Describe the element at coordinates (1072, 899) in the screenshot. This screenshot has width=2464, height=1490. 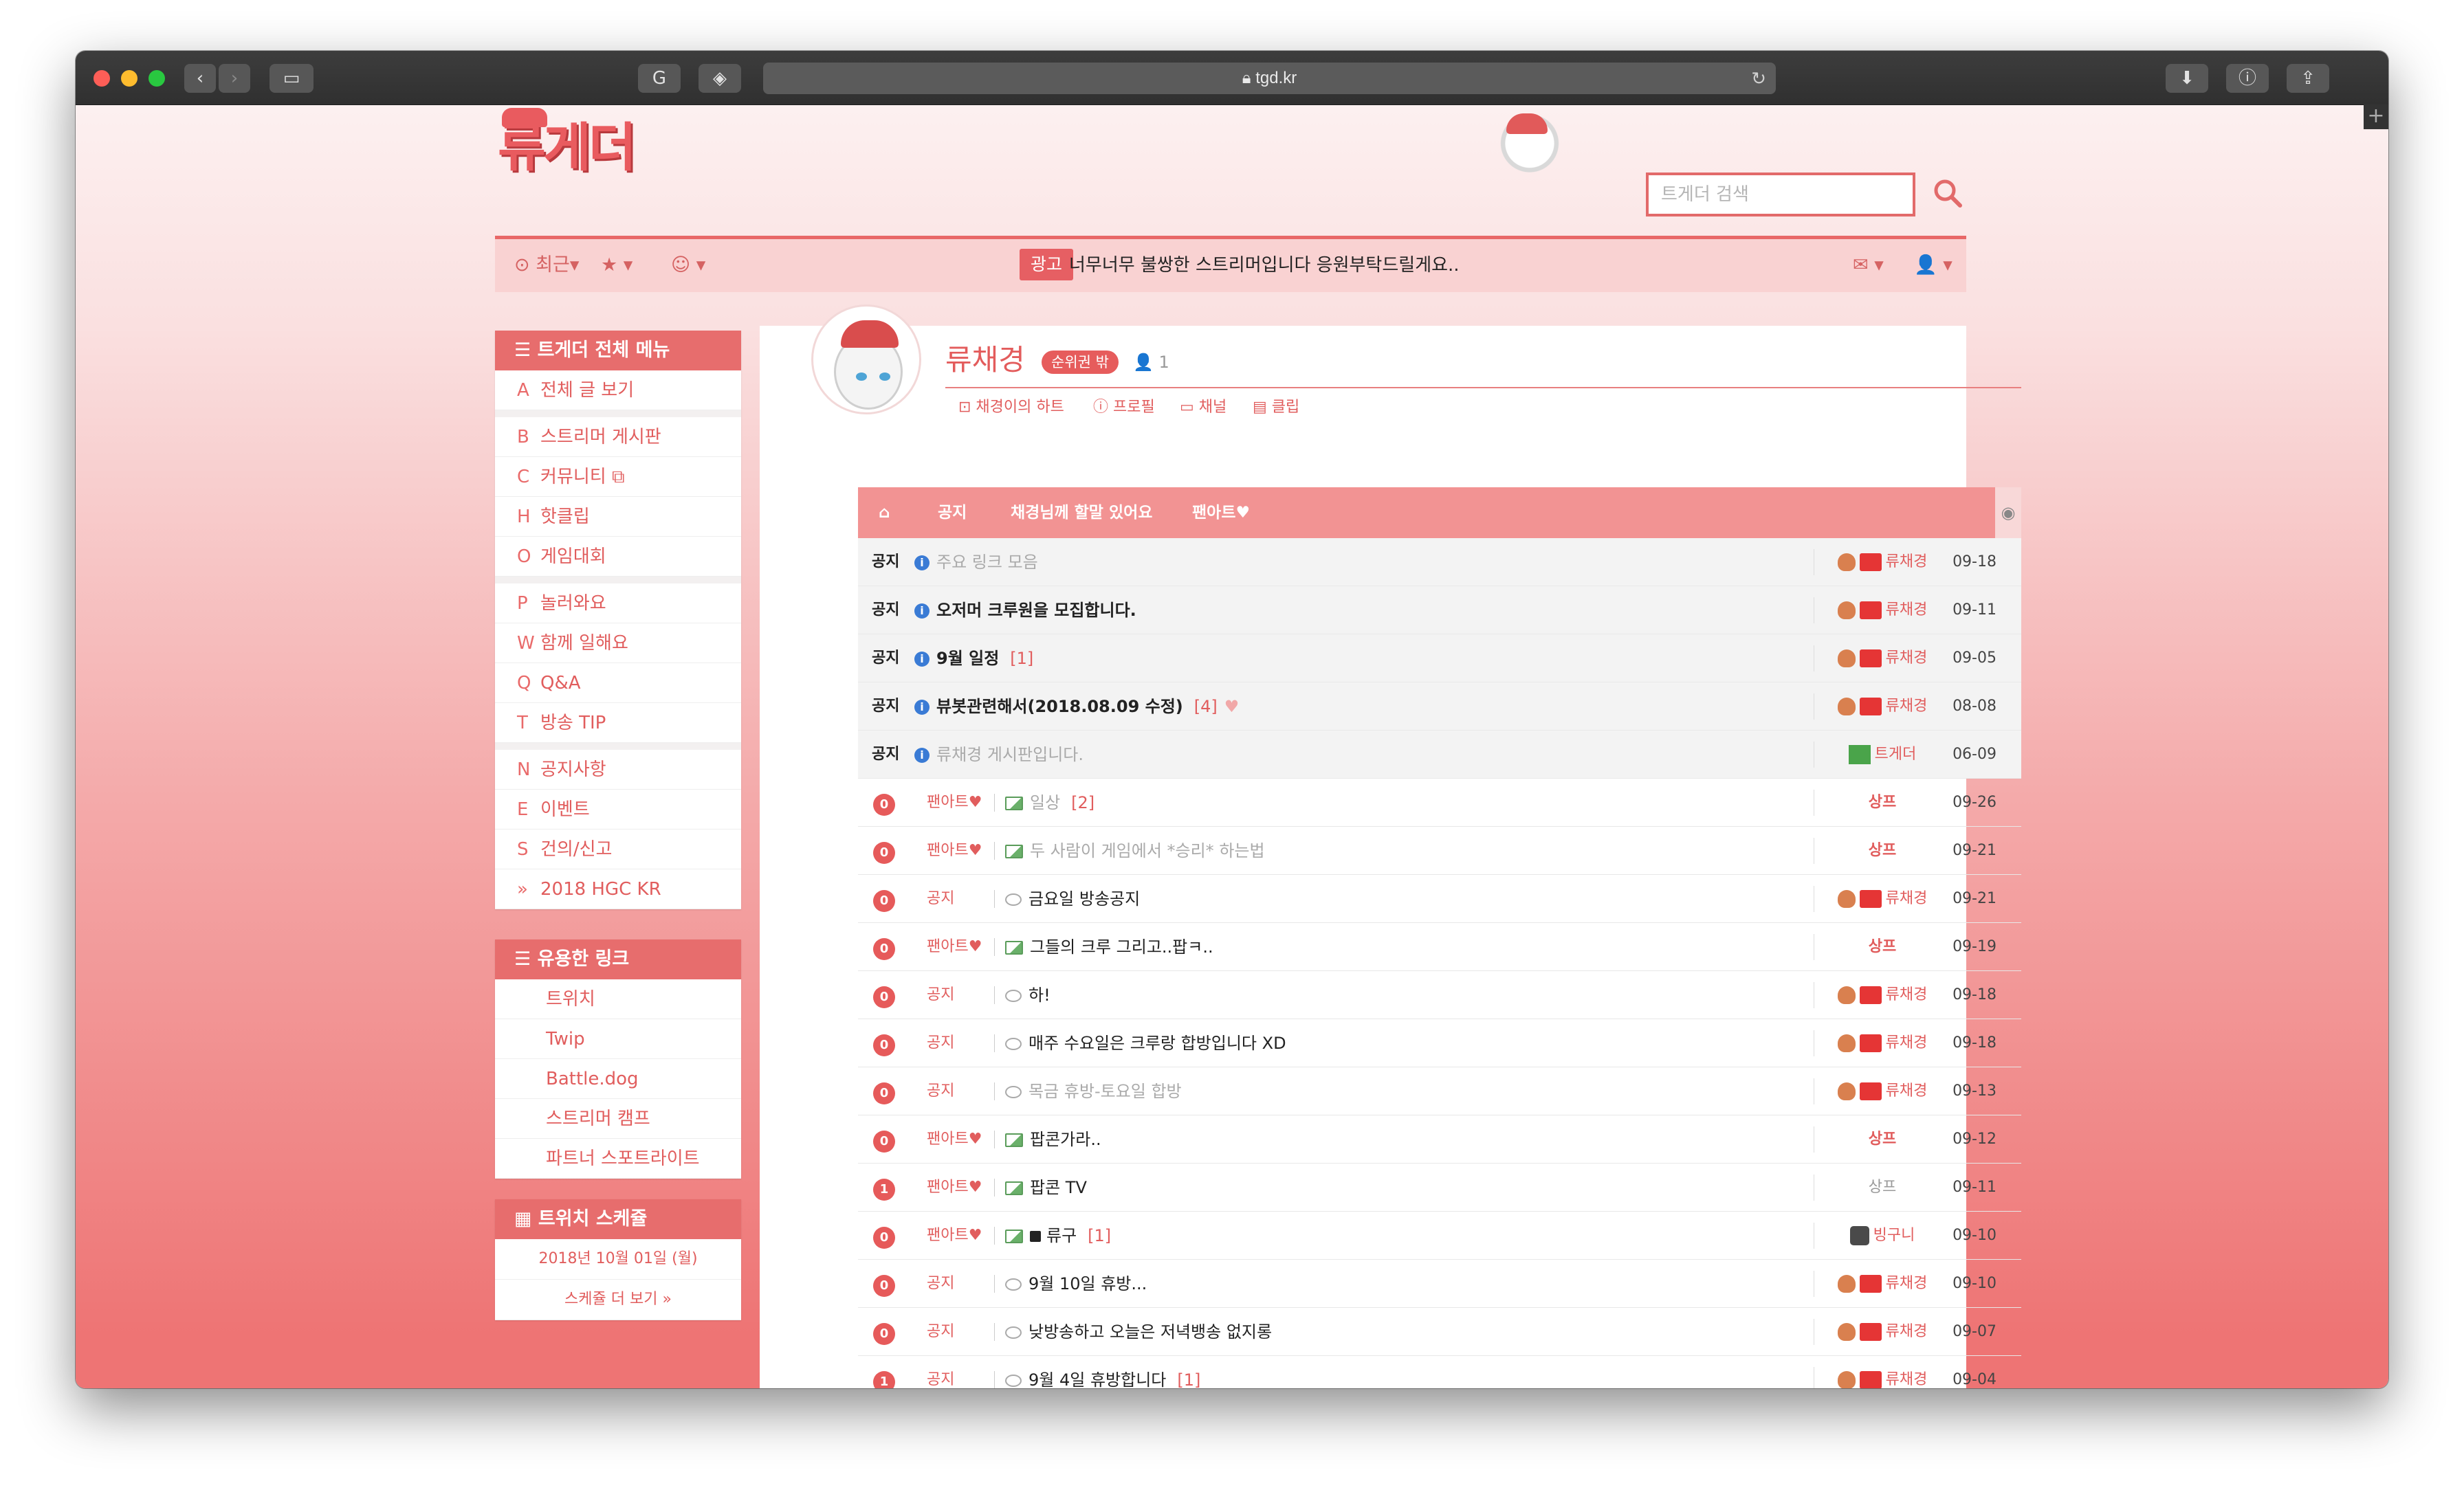
I see `post-title: 금요일 방송공지` at that location.